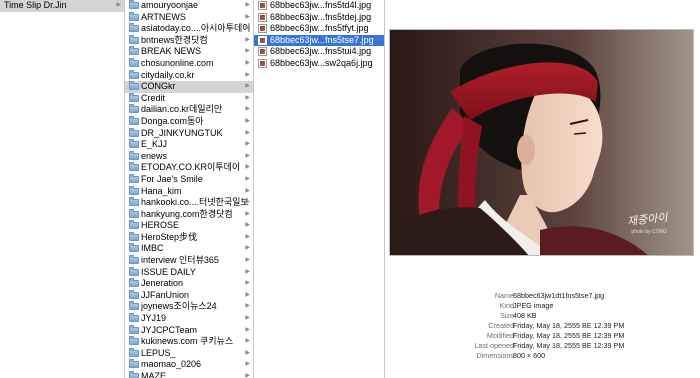  What do you see at coordinates (62, 6) in the screenshot?
I see `folder-item-time-slip-dr-jin: Time Slip Dr.Jin ▶` at bounding box center [62, 6].